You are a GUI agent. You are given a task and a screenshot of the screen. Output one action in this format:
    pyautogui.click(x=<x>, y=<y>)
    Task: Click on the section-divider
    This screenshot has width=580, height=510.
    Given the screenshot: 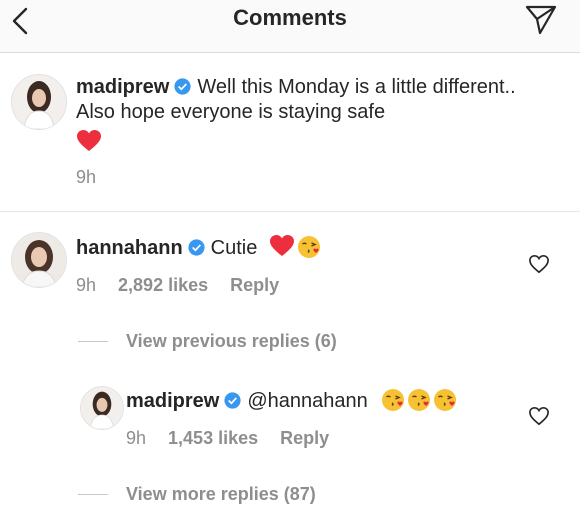 What is the action you would take?
    pyautogui.click(x=290, y=211)
    